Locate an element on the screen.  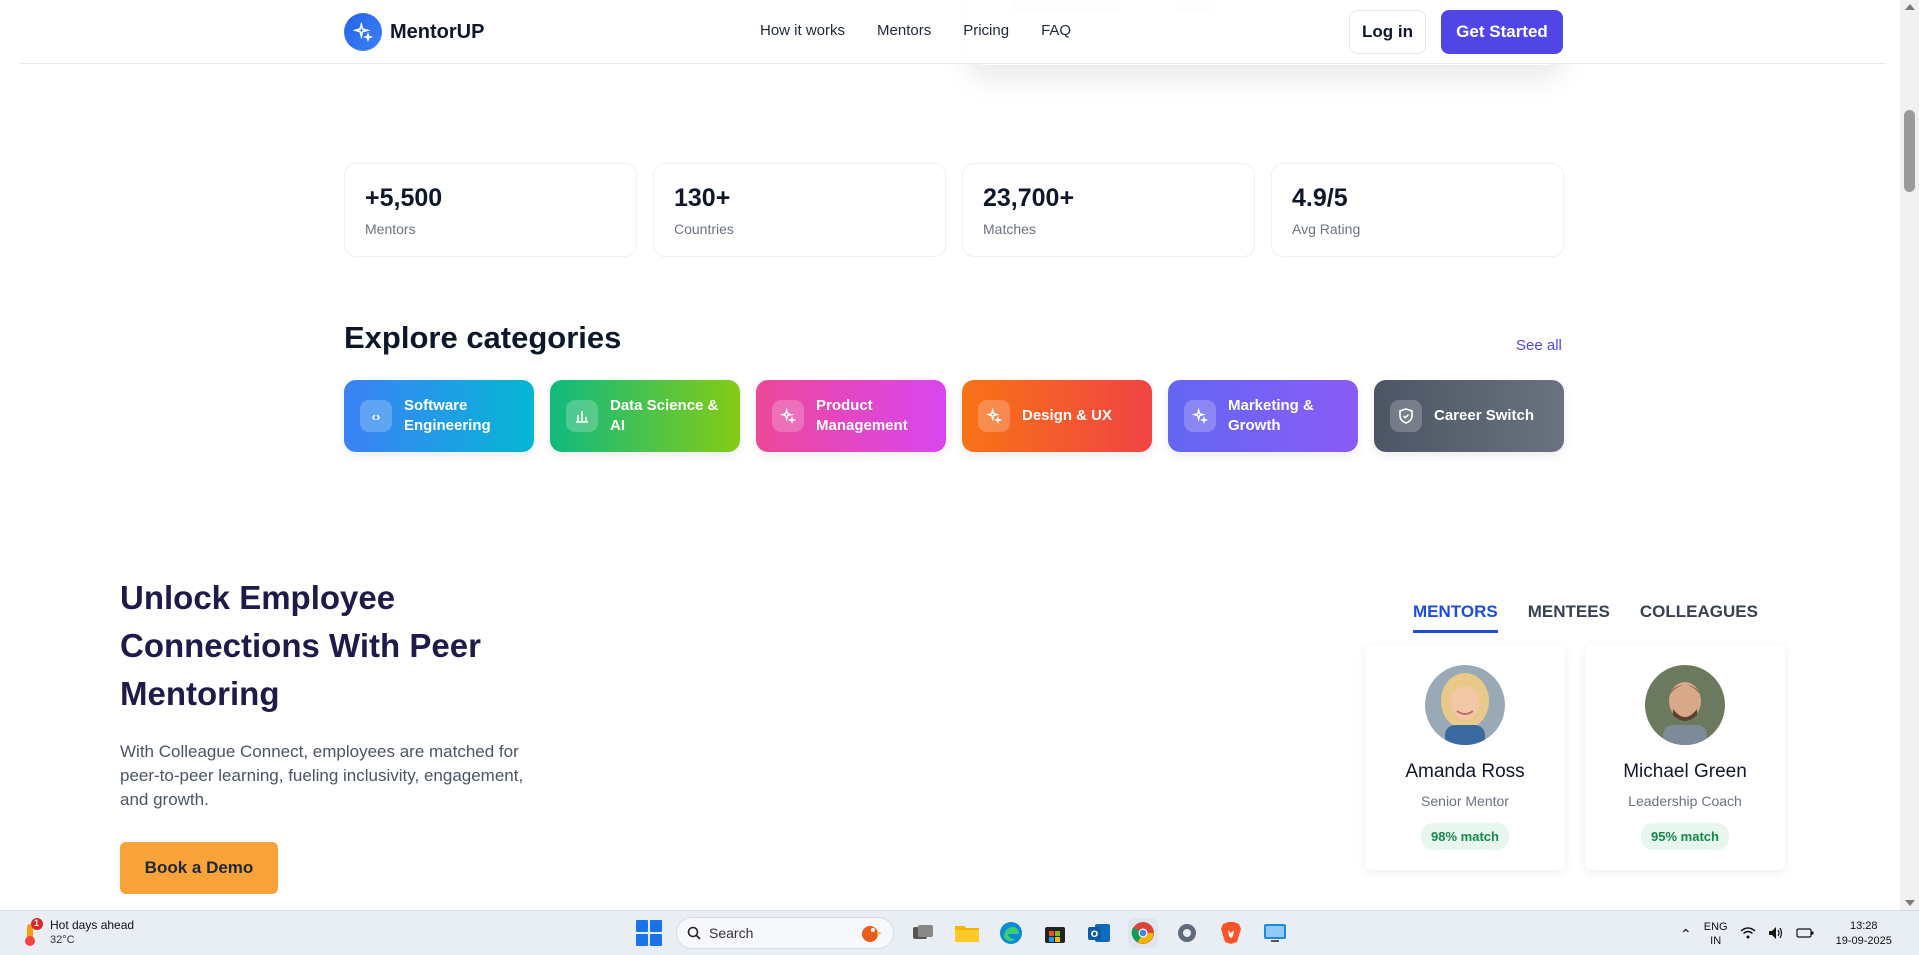
category-label: Data Science & AI is located at coordinates (664, 415).